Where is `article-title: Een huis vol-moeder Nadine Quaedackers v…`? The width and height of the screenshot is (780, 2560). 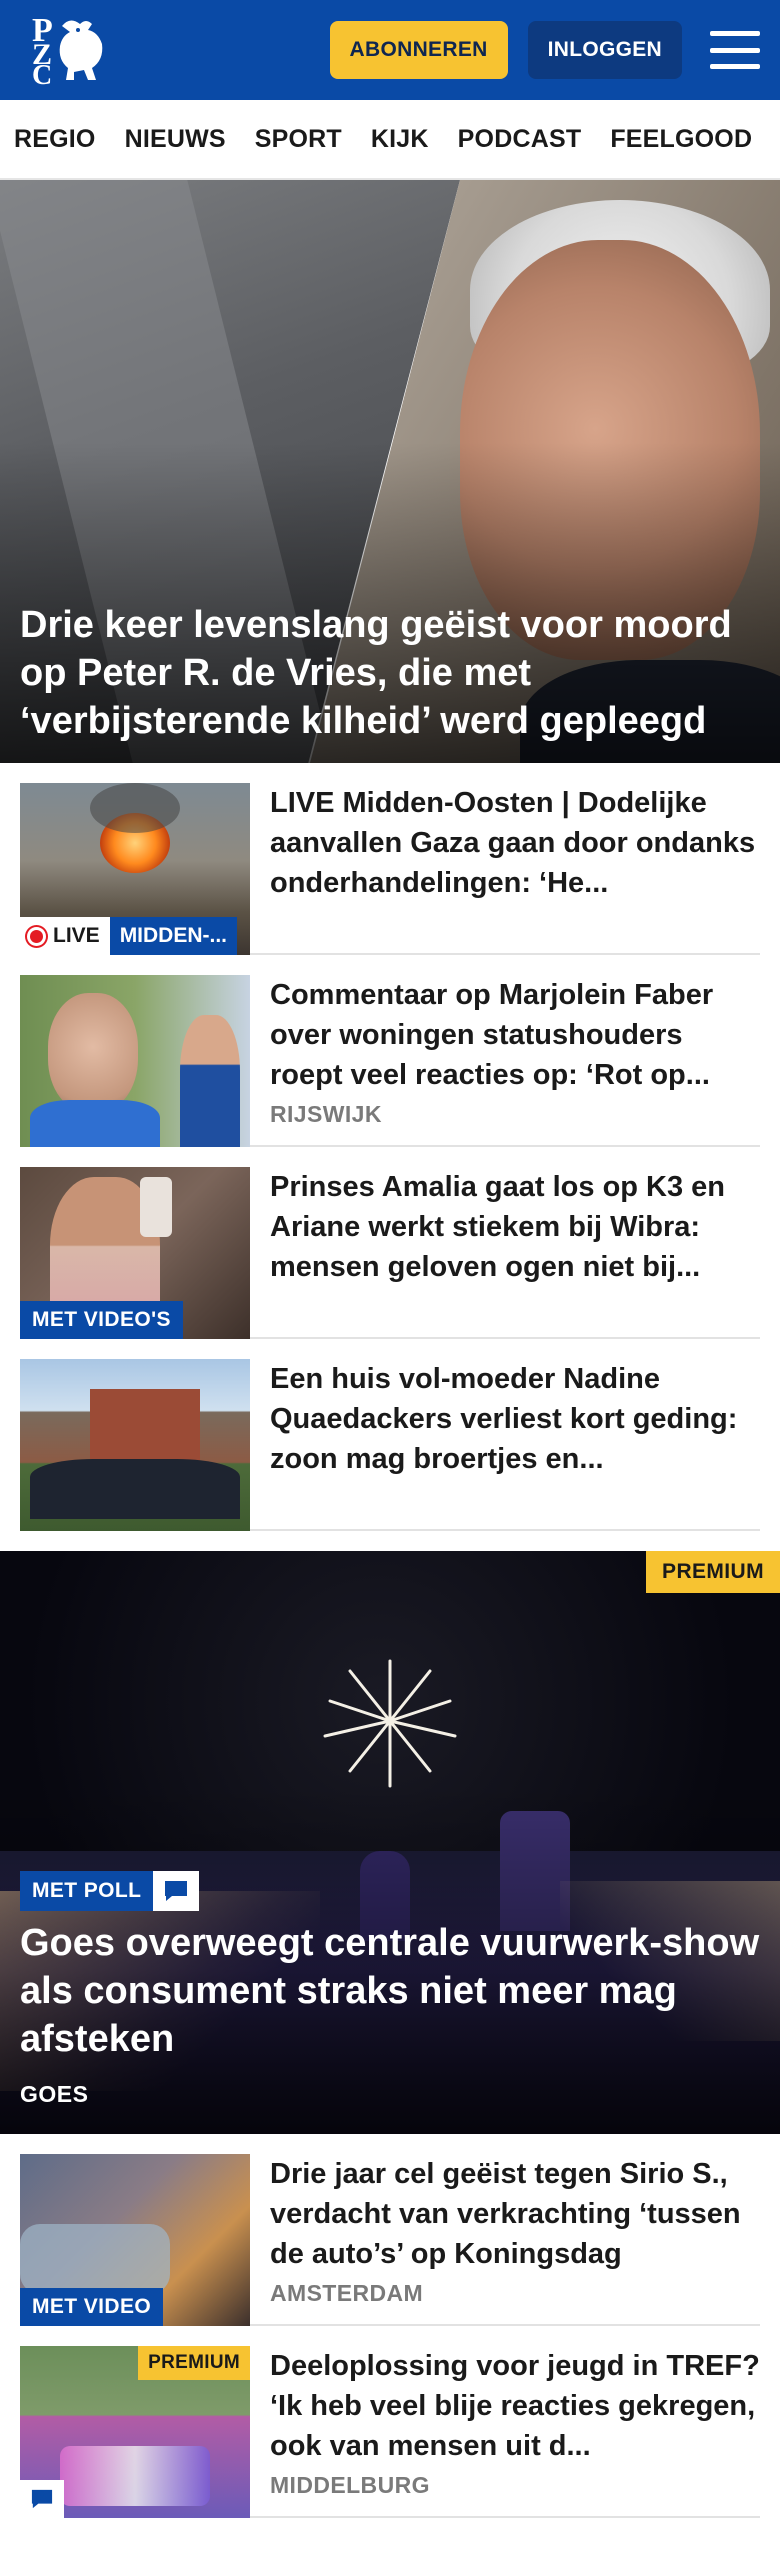
article-title: Een huis vol-moeder Nadine Quaedackers v… is located at coordinates (515, 1419).